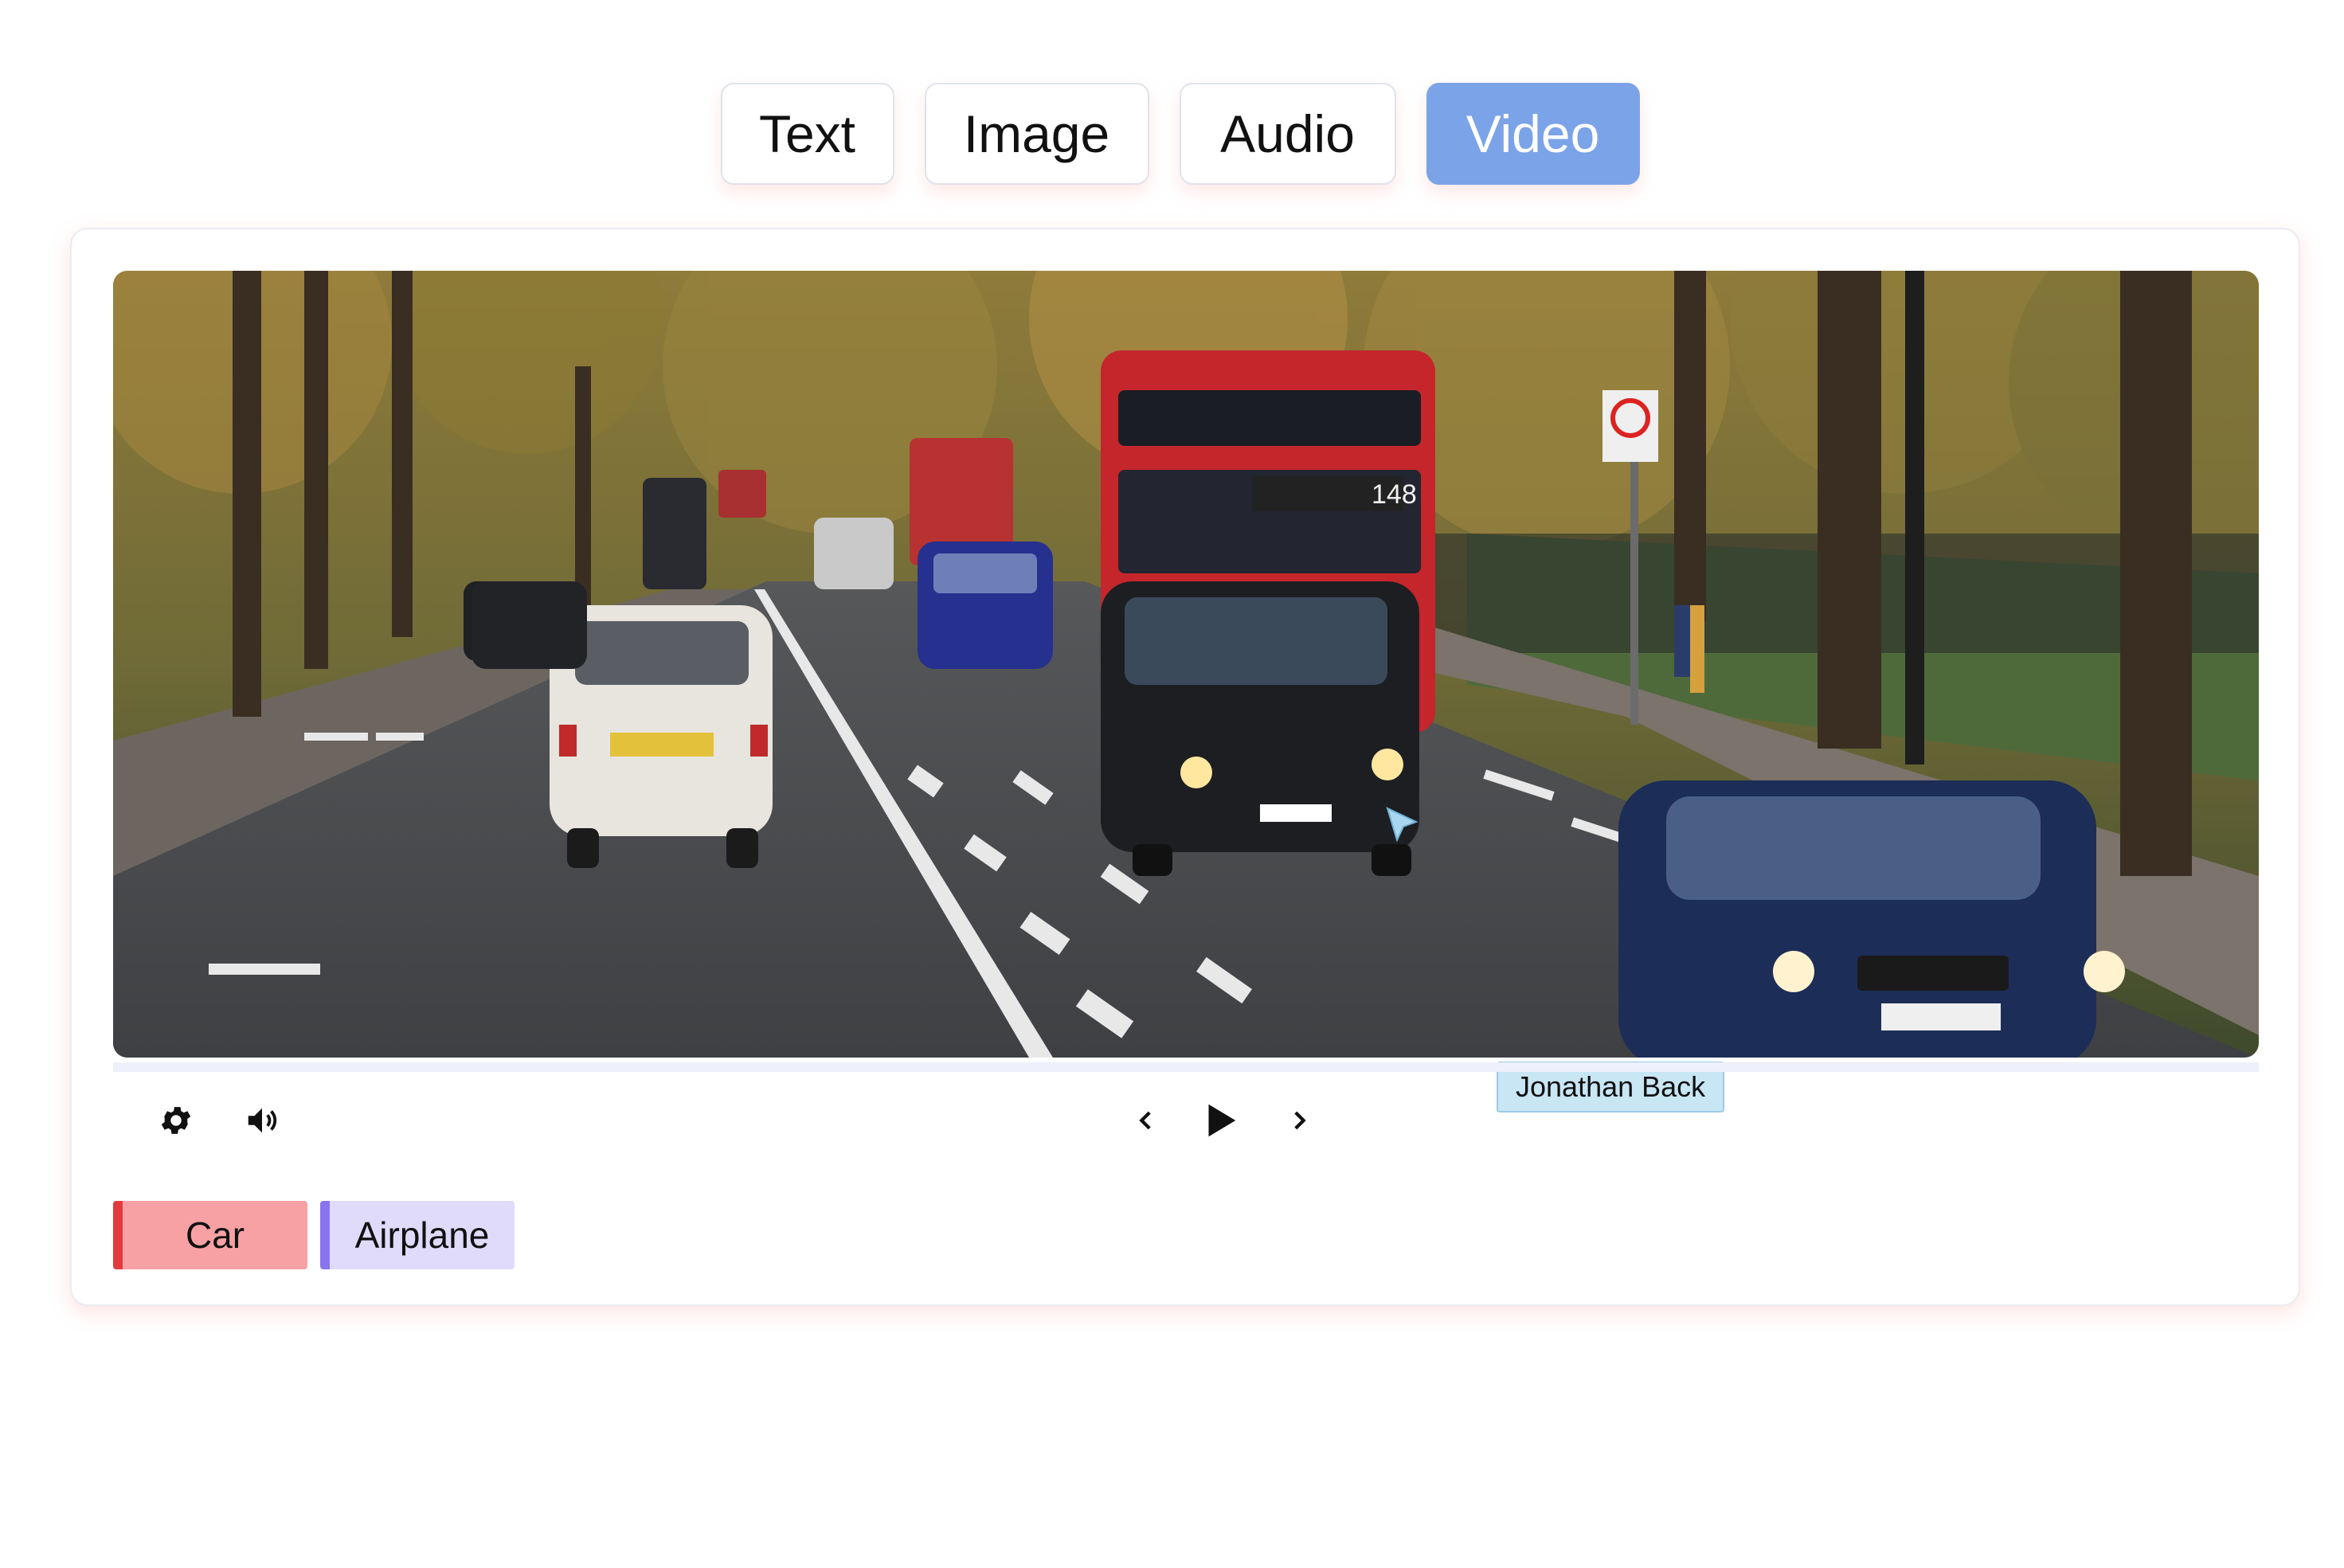 This screenshot has width=2344, height=1568. What do you see at coordinates (210, 1235) in the screenshot?
I see `label-car: Car` at bounding box center [210, 1235].